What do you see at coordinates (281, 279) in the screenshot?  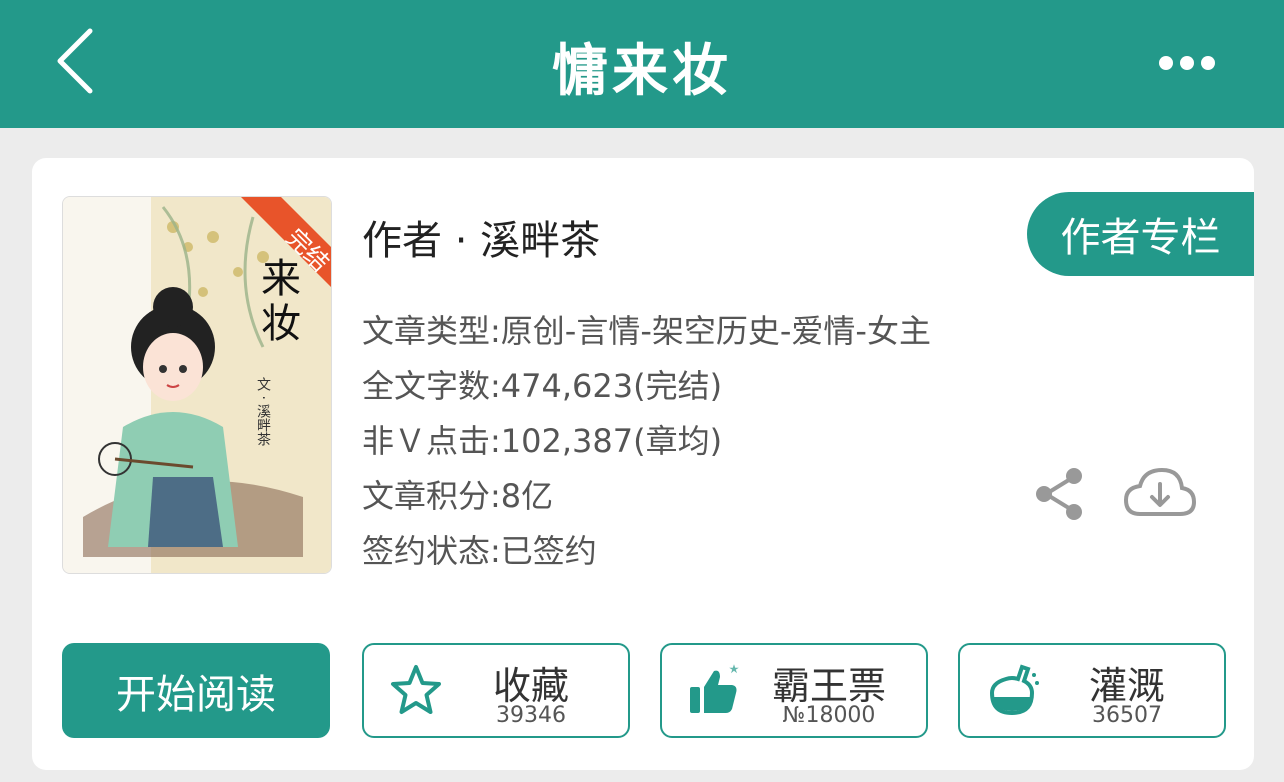 I see `cover-title-text: 来` at bounding box center [281, 279].